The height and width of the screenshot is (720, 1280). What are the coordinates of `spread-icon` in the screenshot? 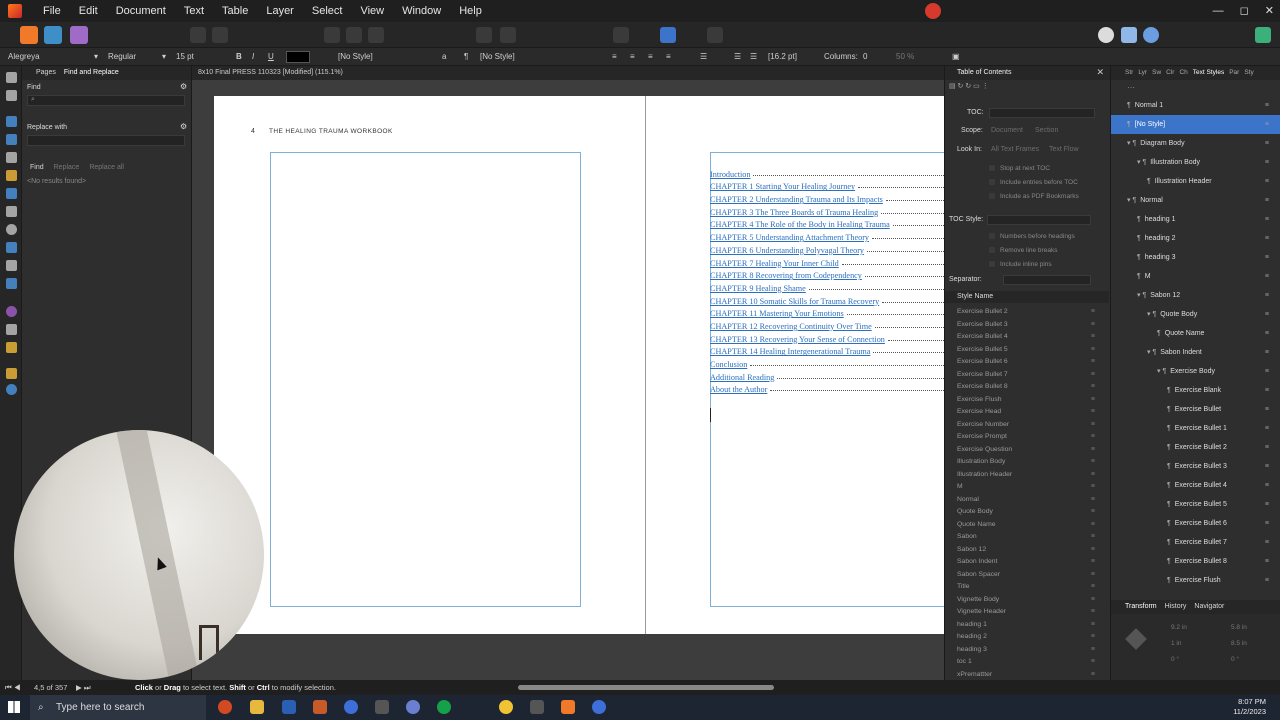 It's located at (354, 35).